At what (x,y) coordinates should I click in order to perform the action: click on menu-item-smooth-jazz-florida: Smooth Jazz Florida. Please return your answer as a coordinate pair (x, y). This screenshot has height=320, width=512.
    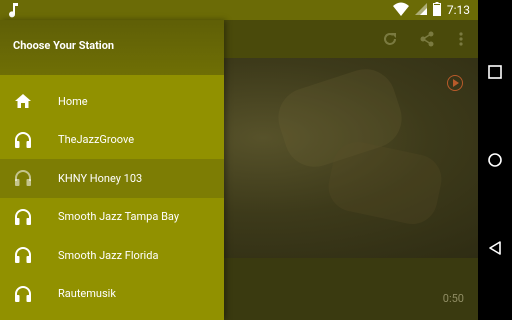
    Looking at the image, I should click on (112, 255).